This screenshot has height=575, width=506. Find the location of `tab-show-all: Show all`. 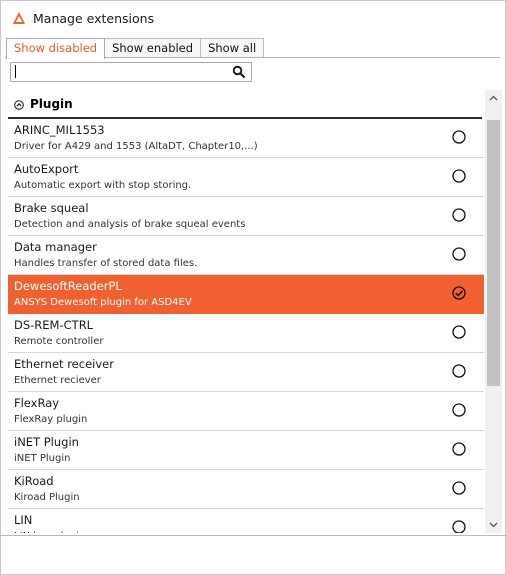

tab-show-all: Show all is located at coordinates (232, 47).